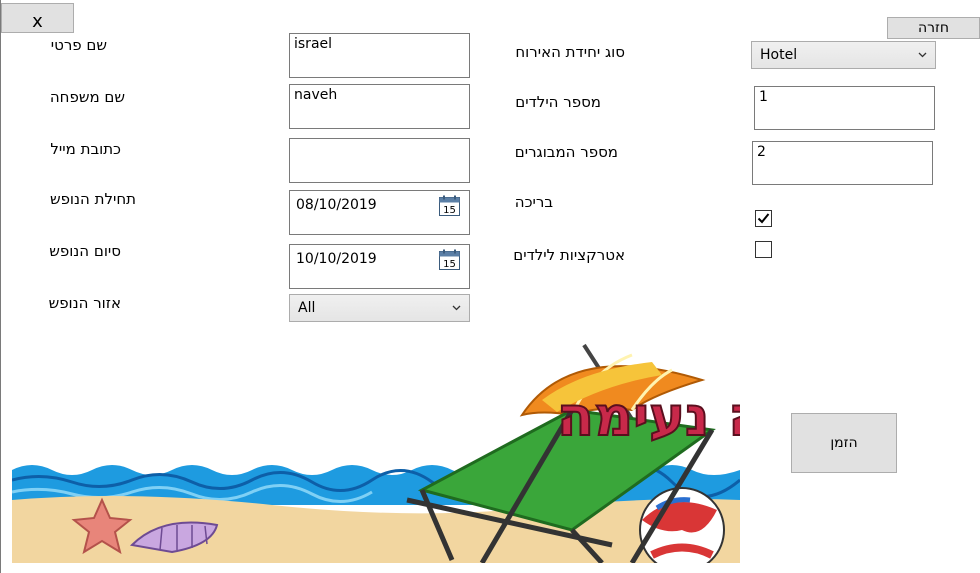 The width and height of the screenshot is (980, 573). I want to click on first-name-label: שם פרטי, so click(78, 45).